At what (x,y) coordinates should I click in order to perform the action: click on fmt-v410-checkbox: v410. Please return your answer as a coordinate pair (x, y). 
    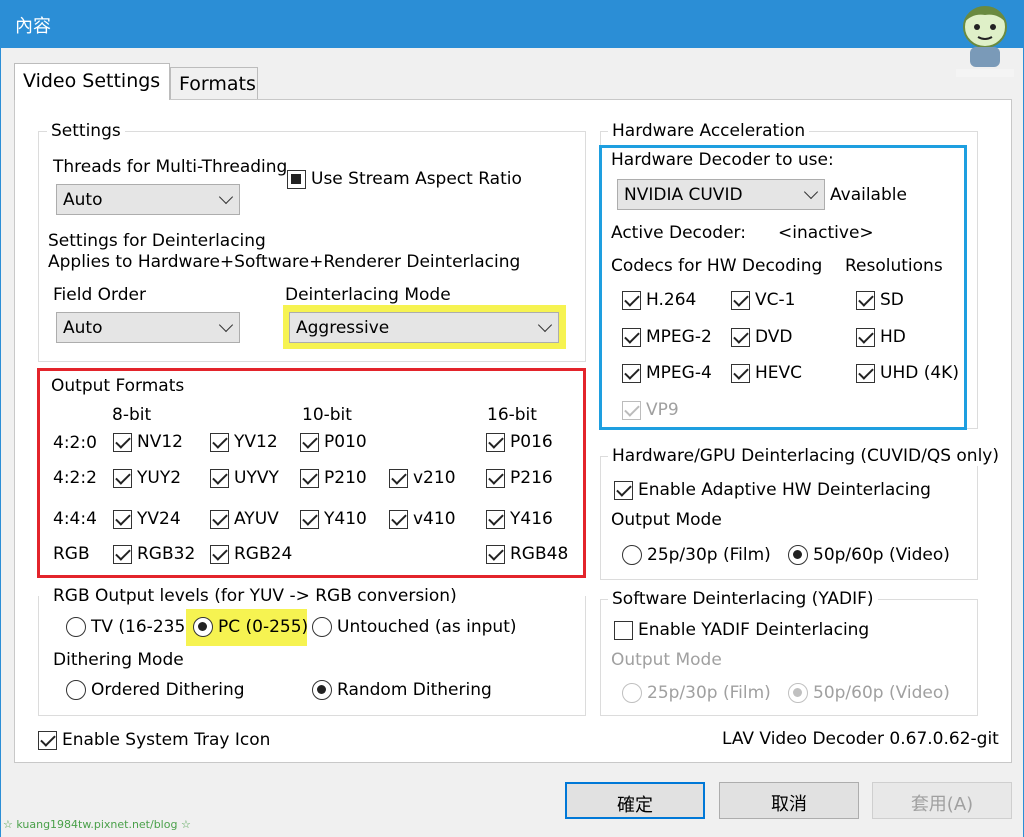
    Looking at the image, I should click on (422, 519).